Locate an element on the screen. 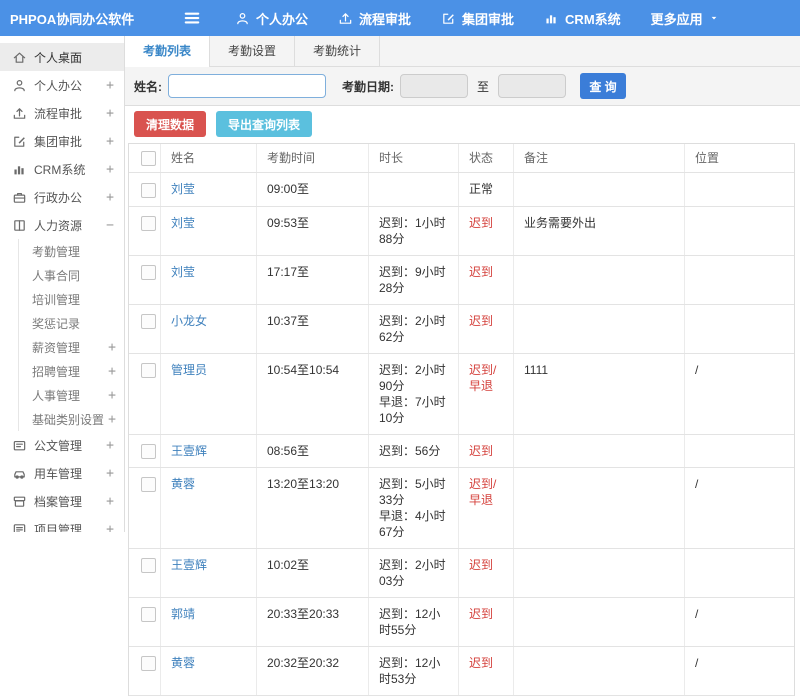  sidebar-item-行政办公: 行政办公 + is located at coordinates (62, 197).